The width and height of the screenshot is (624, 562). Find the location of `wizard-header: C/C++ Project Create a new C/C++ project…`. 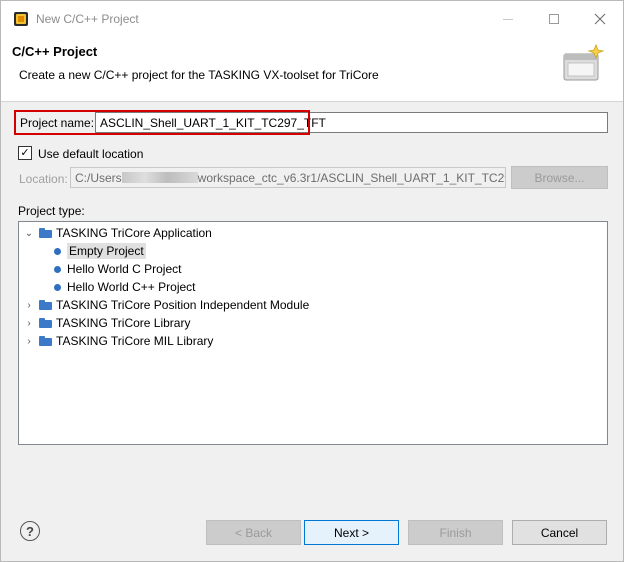

wizard-header: C/C++ Project Create a new C/C++ project… is located at coordinates (312, 69).